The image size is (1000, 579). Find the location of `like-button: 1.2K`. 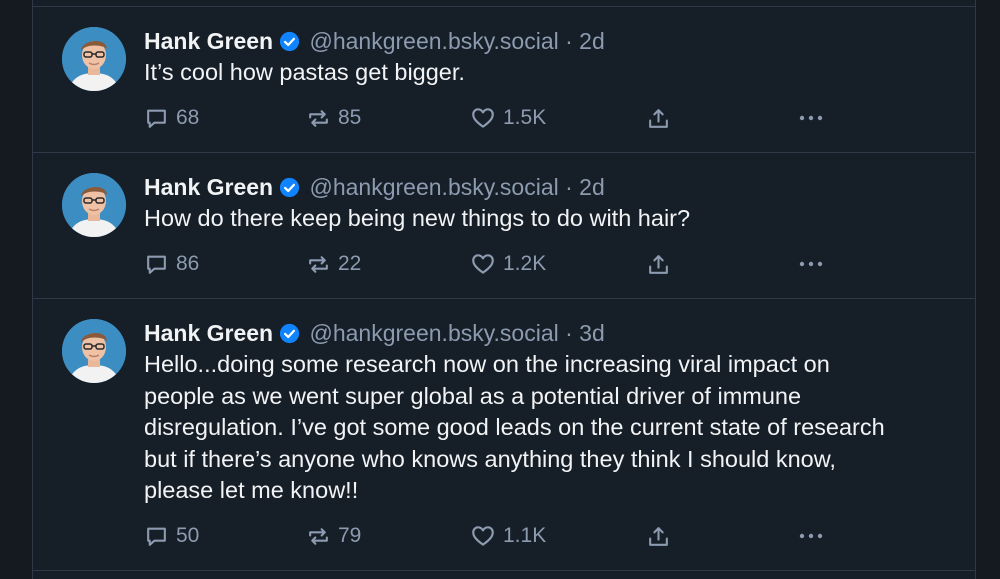

like-button: 1.2K is located at coordinates (508, 264).